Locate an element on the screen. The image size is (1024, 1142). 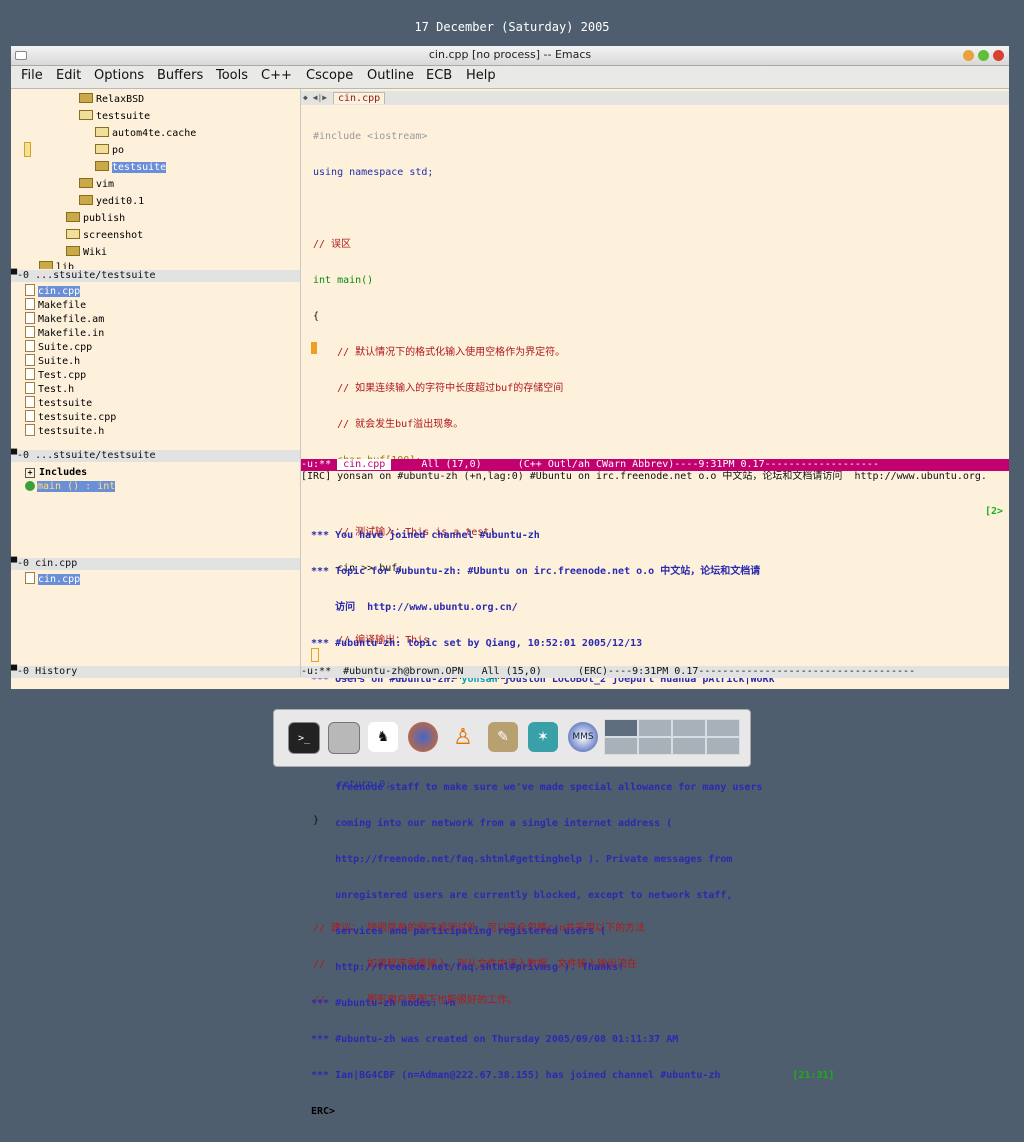
minimize-icon is located at coordinates (968, 55).